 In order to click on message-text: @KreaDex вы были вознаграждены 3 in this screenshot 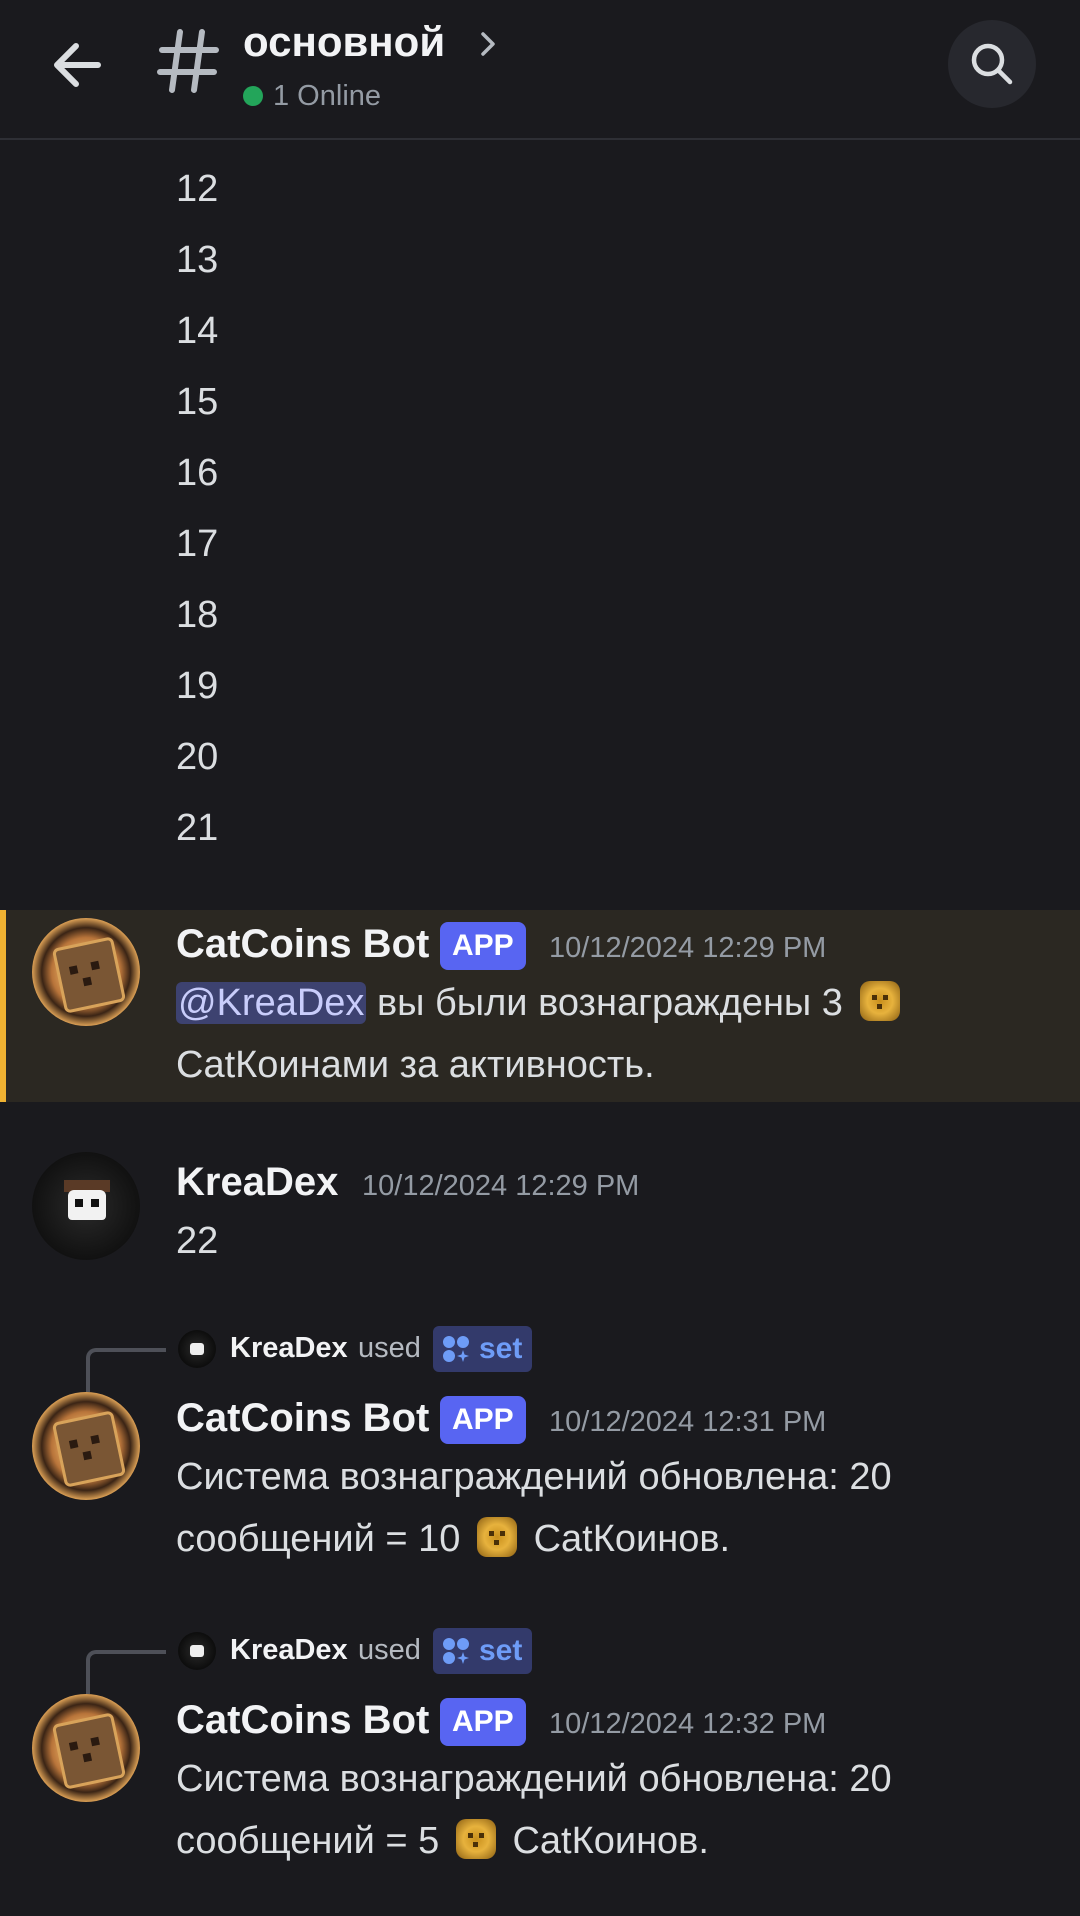, I will do `click(541, 1003)`.